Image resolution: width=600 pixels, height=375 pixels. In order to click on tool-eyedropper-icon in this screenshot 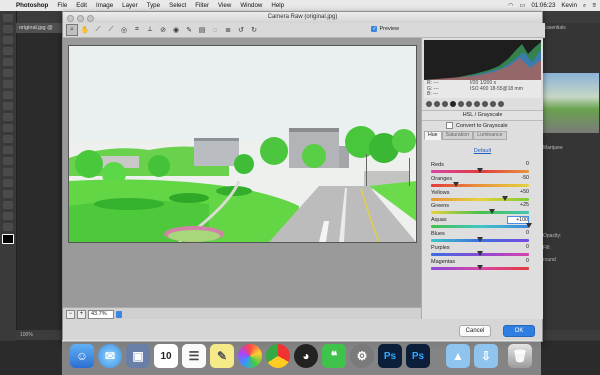, I will do `click(8, 73)`.